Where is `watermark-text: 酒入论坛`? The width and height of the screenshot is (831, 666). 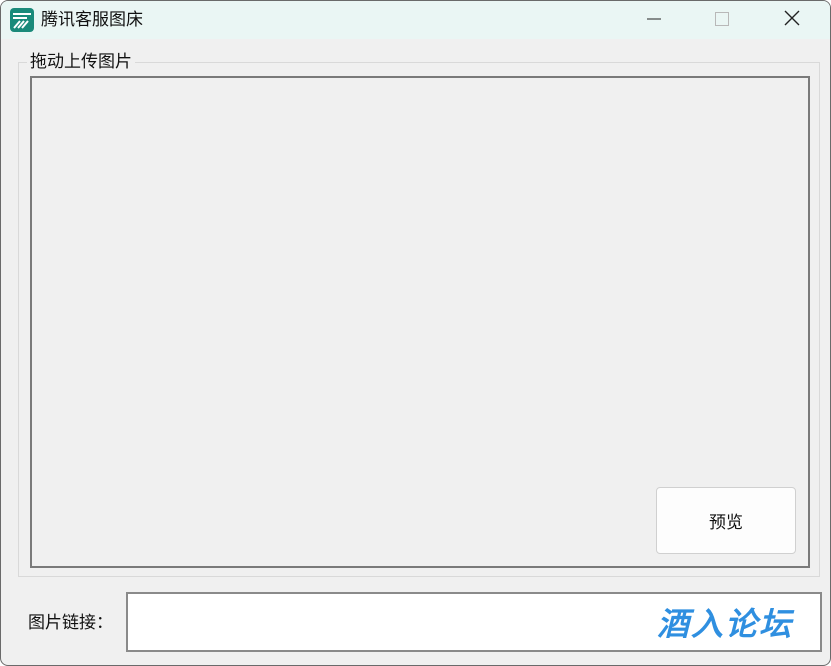
watermark-text: 酒入论坛 is located at coordinates (725, 624).